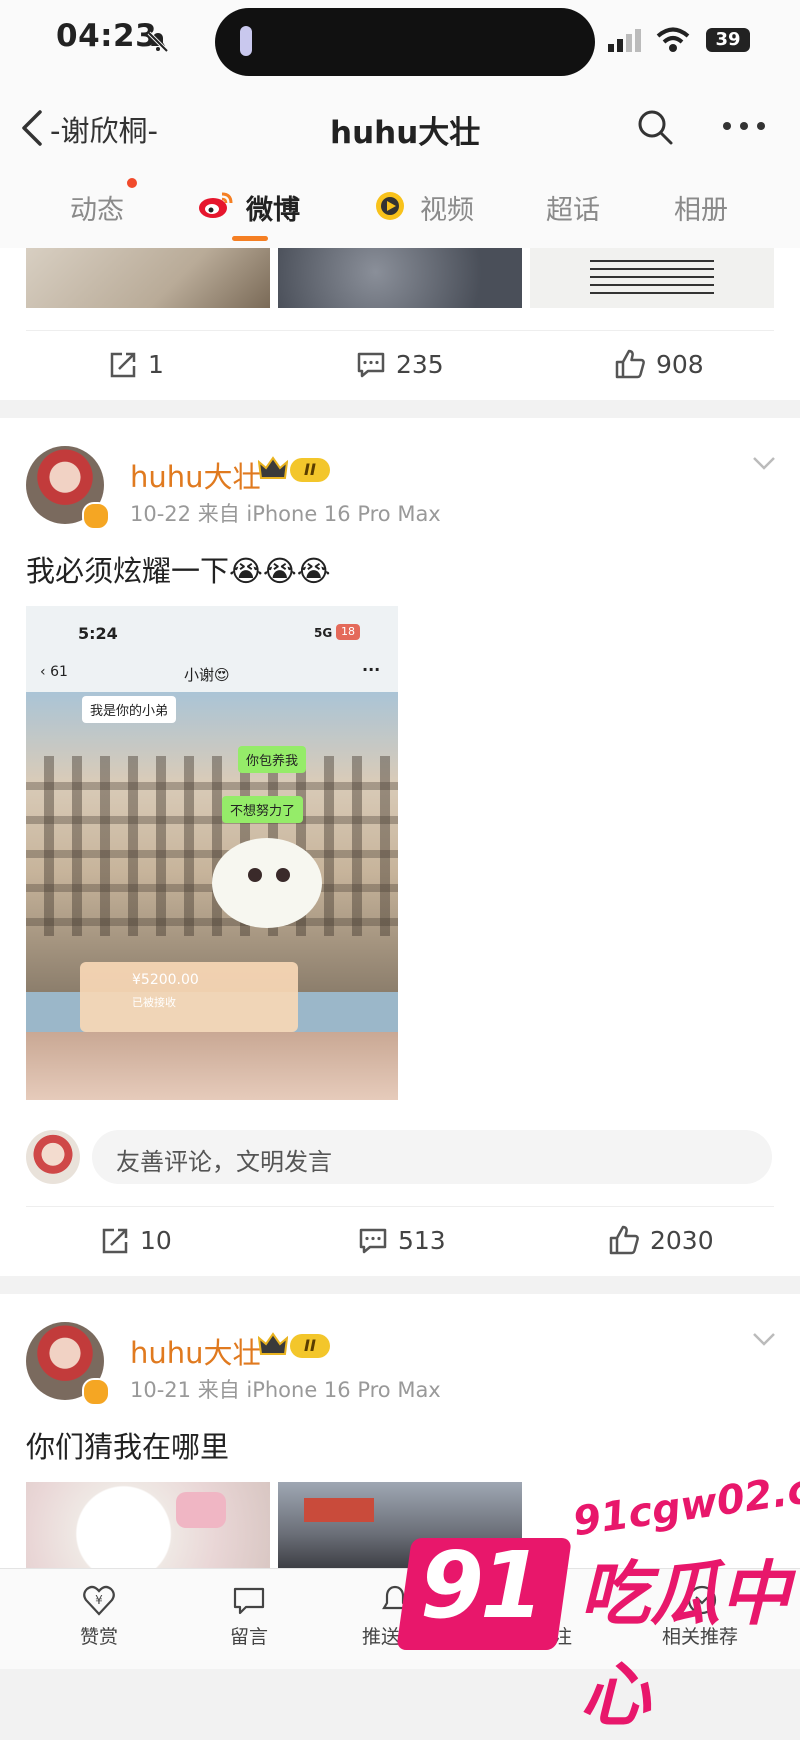  Describe the element at coordinates (154, 1002) in the screenshot. I see `transfer-status: 已被接收` at that location.